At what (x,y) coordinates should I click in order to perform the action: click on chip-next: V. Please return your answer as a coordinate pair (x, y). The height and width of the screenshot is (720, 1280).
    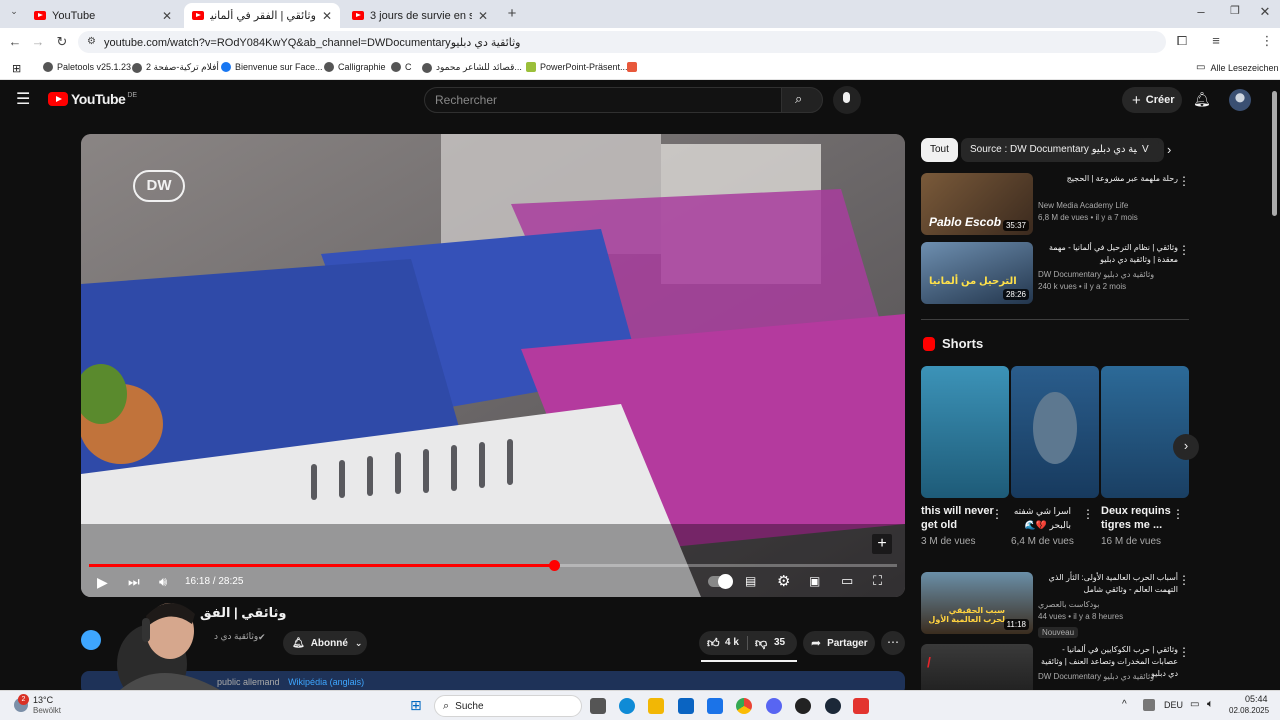
    Looking at the image, I should click on (1148, 150).